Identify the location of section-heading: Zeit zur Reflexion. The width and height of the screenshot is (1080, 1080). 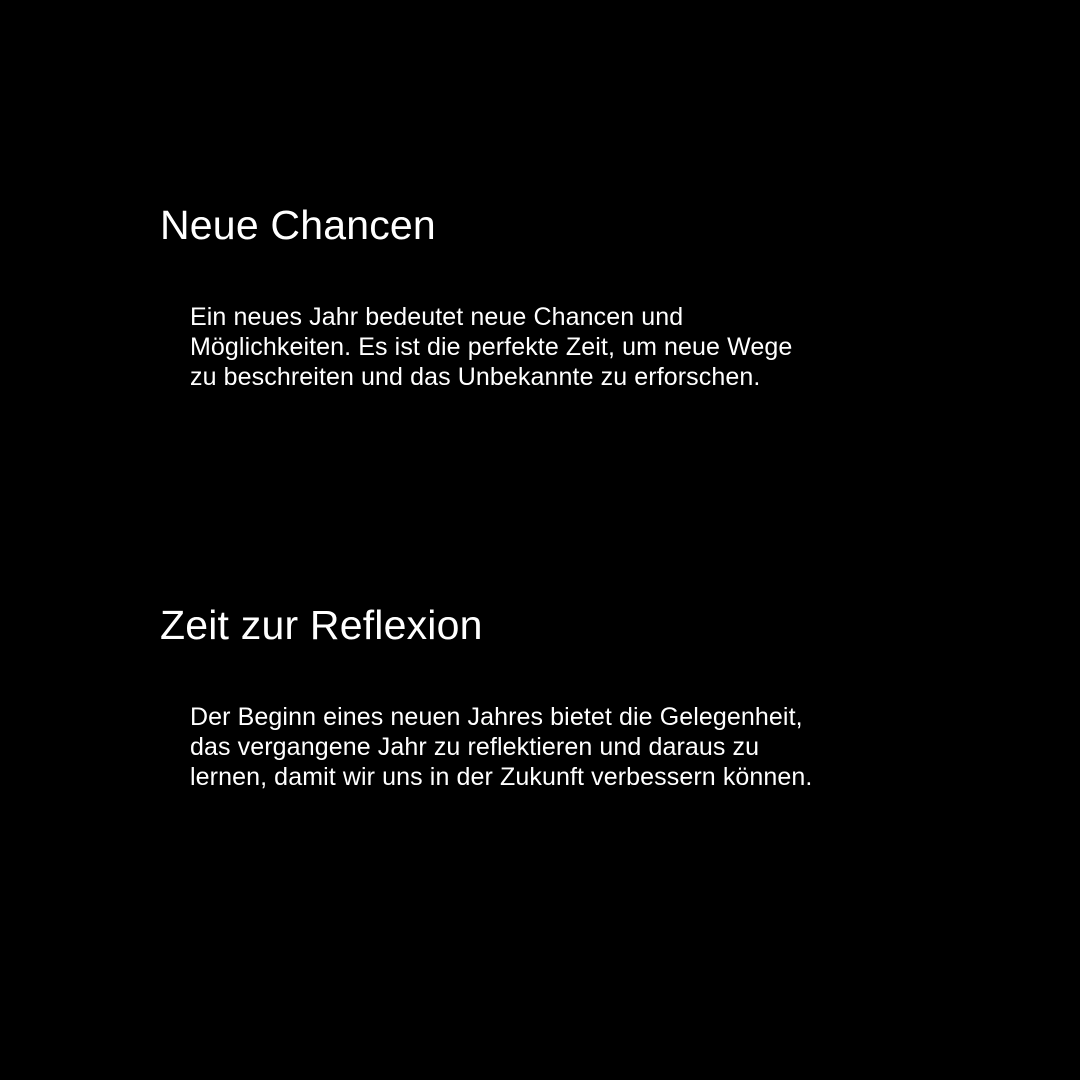
(321, 625).